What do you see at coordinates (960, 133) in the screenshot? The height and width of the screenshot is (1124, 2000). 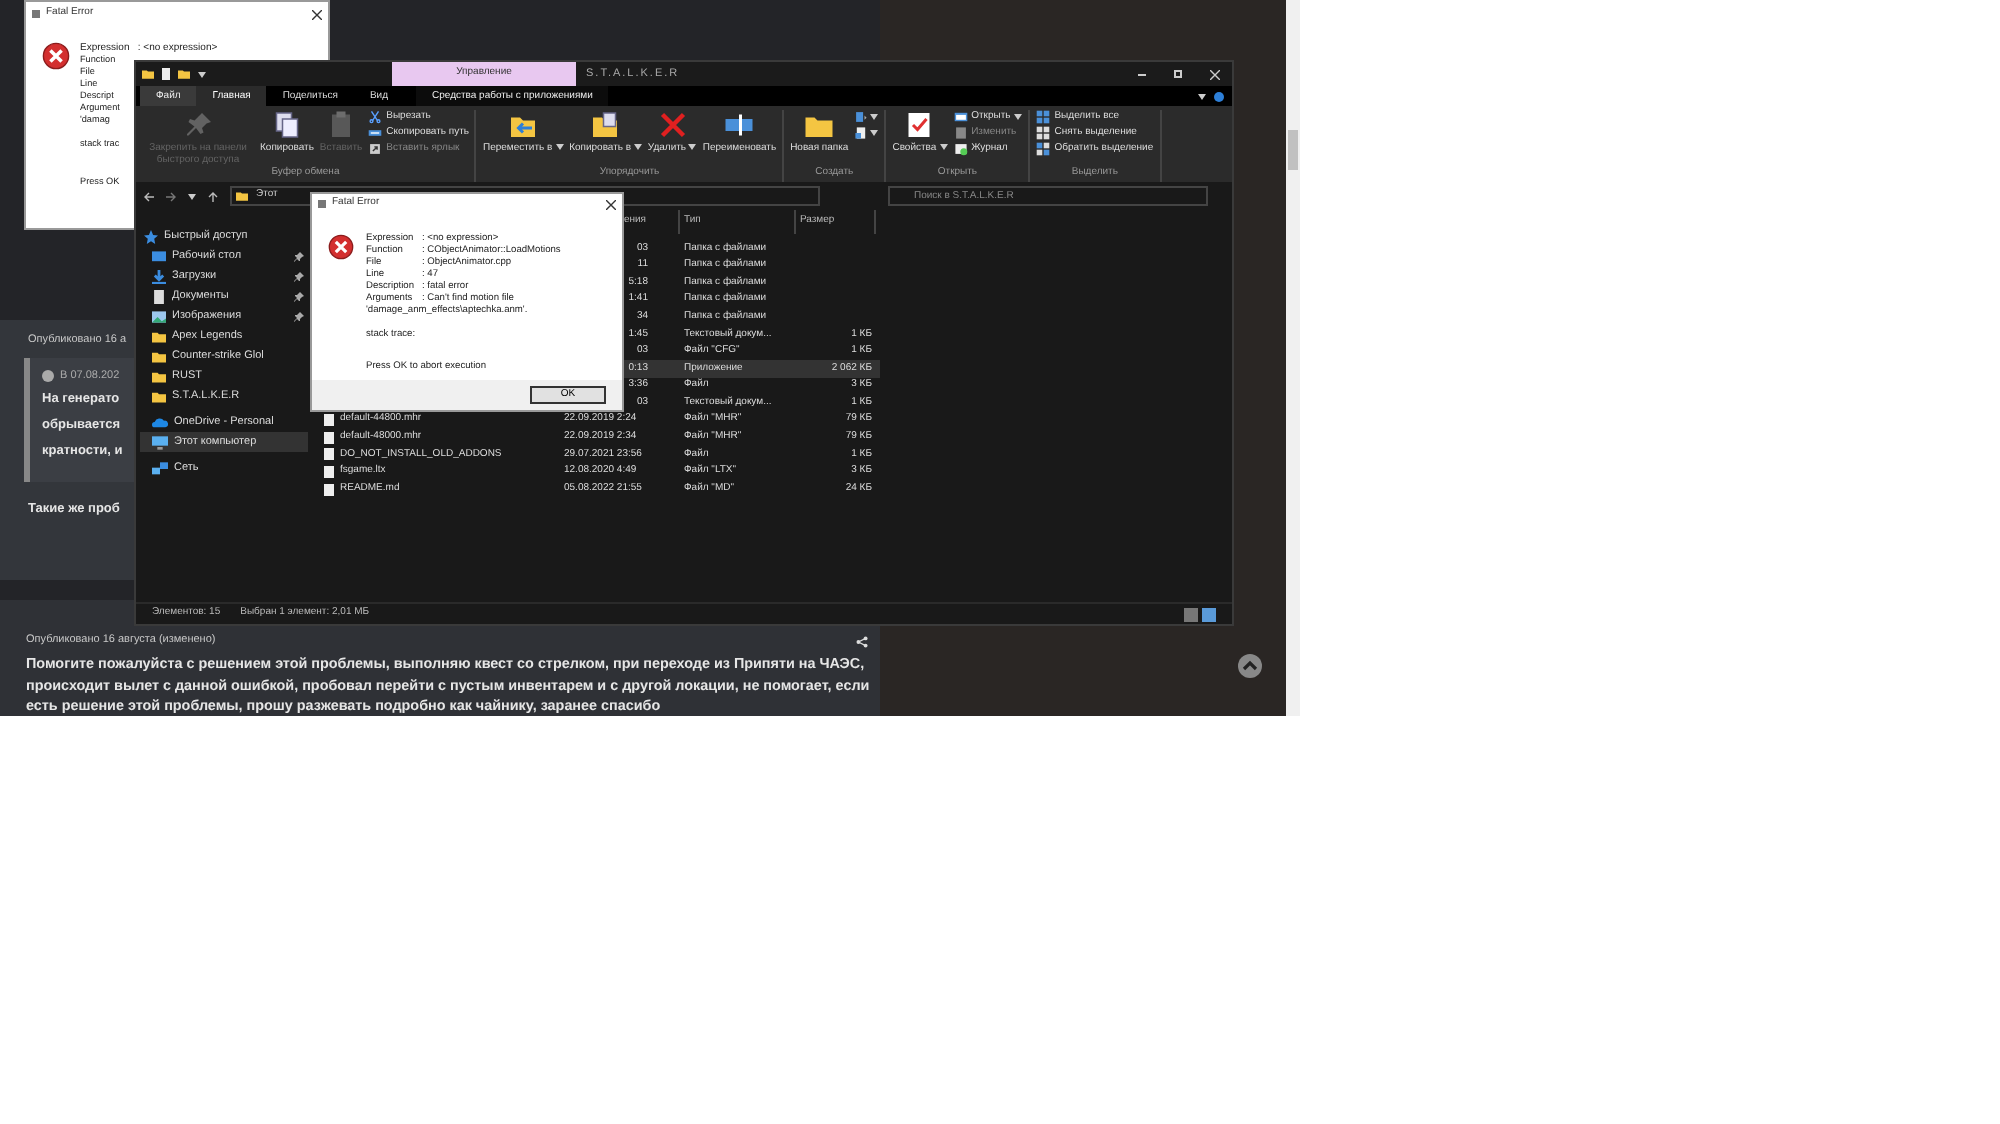 I see `edit-icon` at bounding box center [960, 133].